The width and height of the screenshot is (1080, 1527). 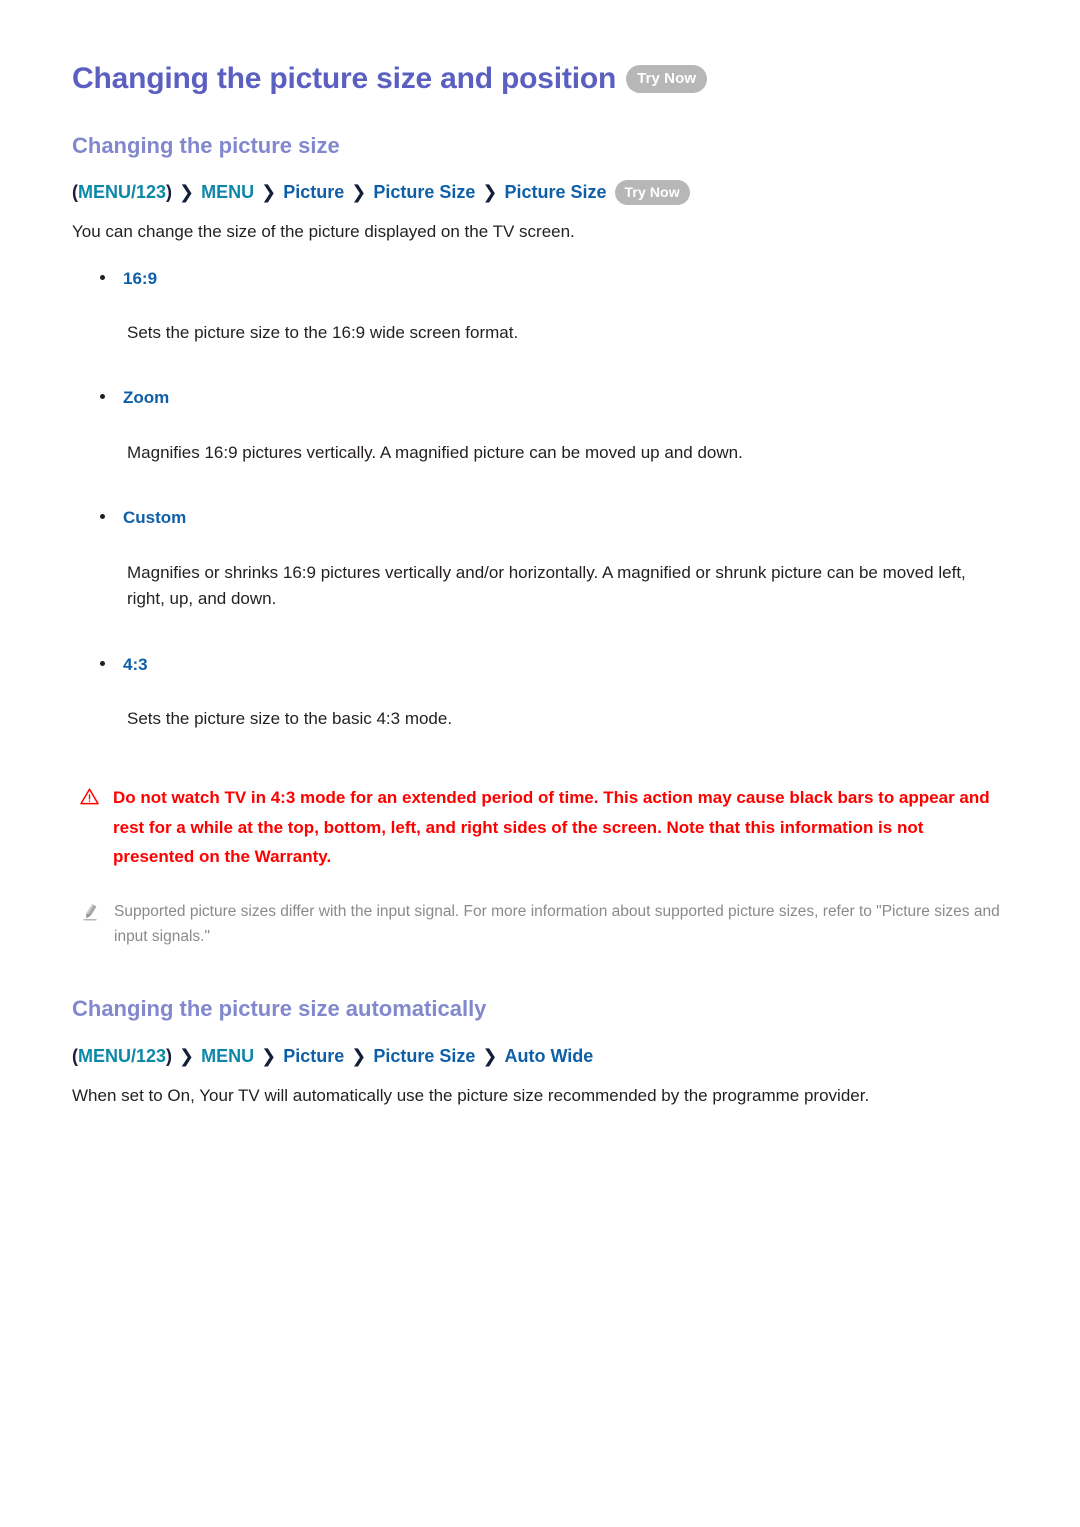 I want to click on pencil-icon, so click(x=90, y=914).